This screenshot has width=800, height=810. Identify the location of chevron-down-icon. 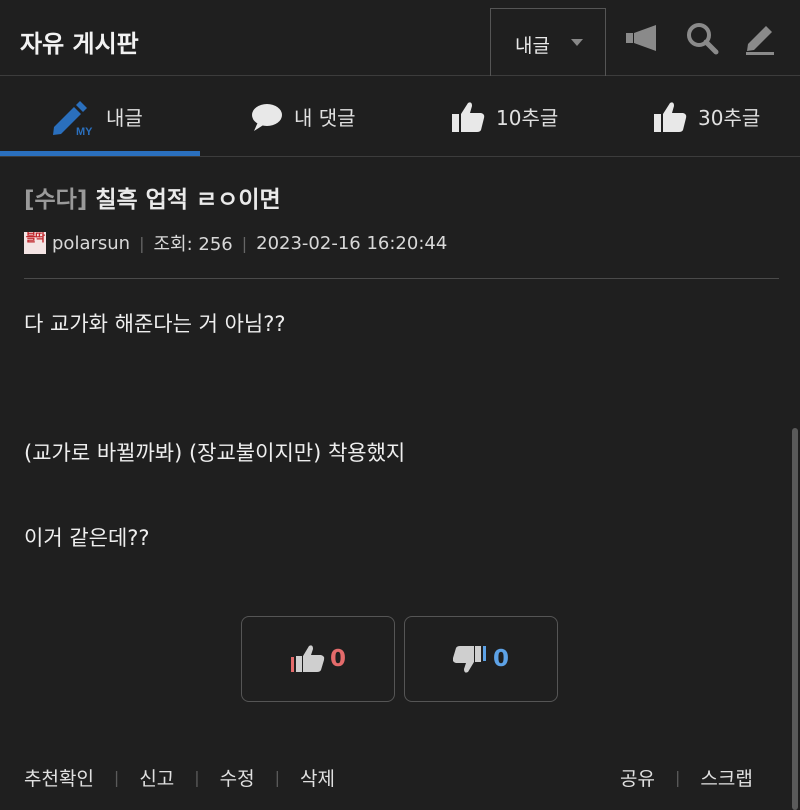
(577, 42).